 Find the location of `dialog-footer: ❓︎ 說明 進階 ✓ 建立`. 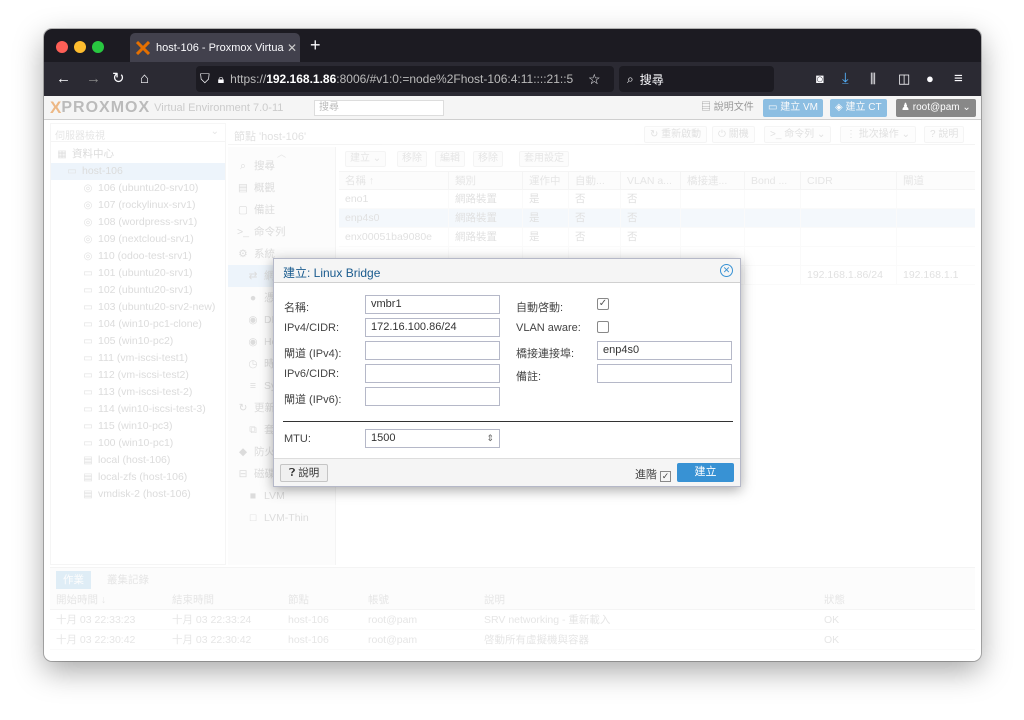

dialog-footer: ❓︎ 說明 進階 ✓ 建立 is located at coordinates (507, 472).